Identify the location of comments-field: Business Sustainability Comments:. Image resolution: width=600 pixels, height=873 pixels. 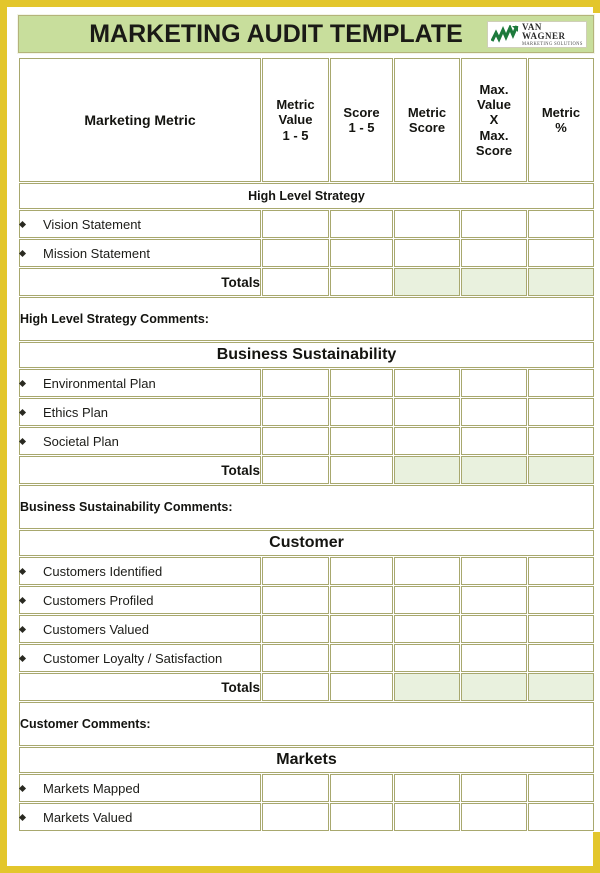
(306, 507).